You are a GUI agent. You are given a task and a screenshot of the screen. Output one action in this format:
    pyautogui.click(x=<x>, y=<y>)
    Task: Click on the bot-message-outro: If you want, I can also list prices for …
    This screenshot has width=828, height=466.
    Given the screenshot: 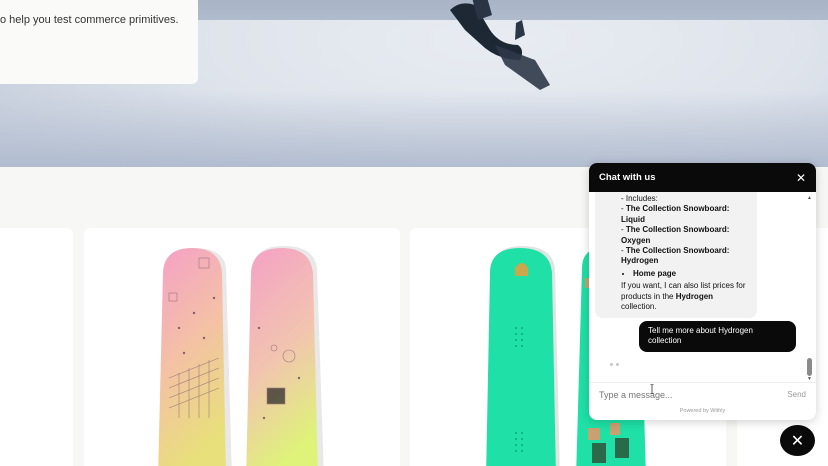 What is the action you would take?
    pyautogui.click(x=683, y=296)
    